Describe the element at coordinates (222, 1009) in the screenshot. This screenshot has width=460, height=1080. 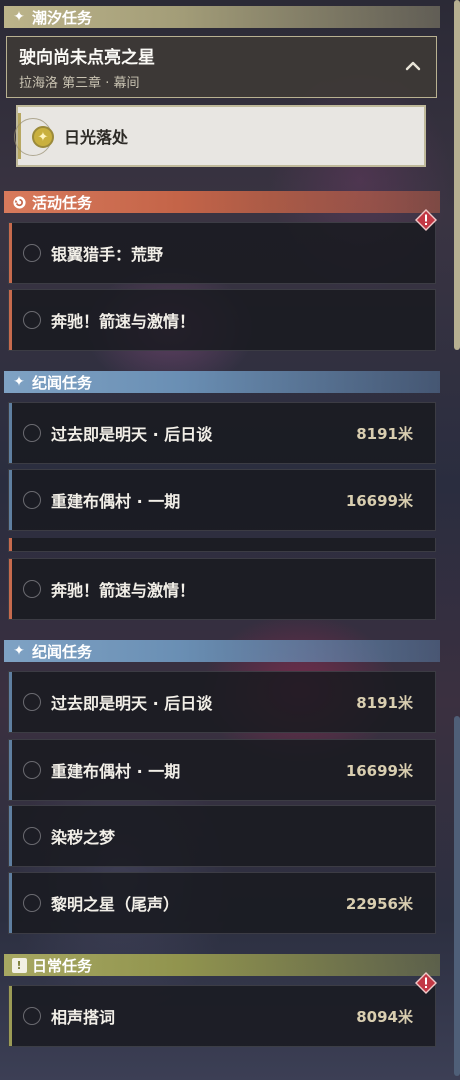
I see `quest-row-daily-1: 相声搭词 8094米` at that location.